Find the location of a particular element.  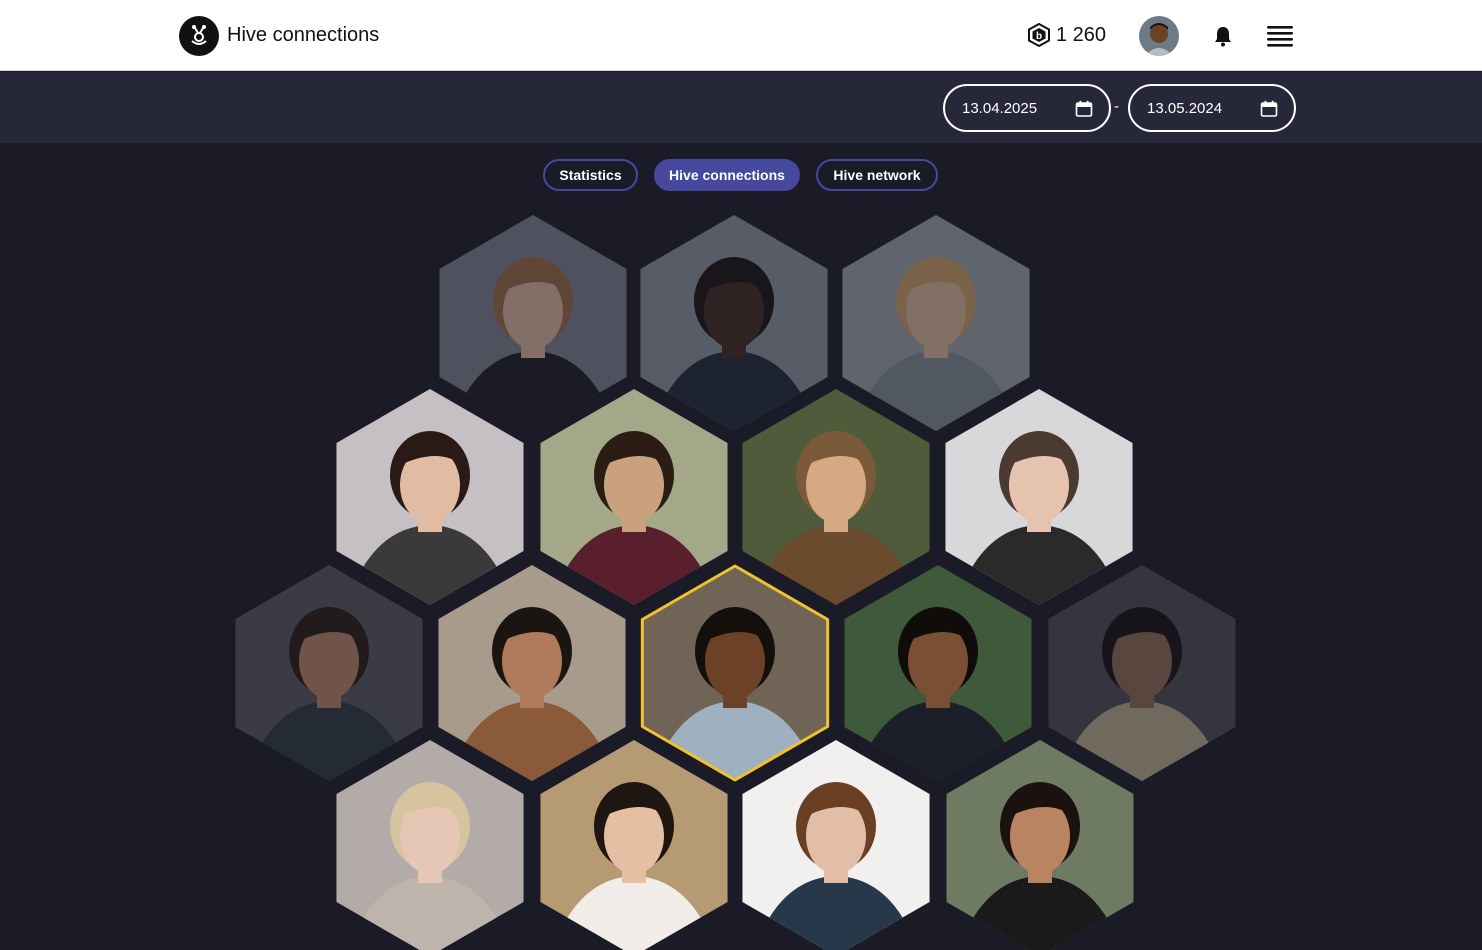

date-to-value: 13.05.2024 is located at coordinates (1185, 108).